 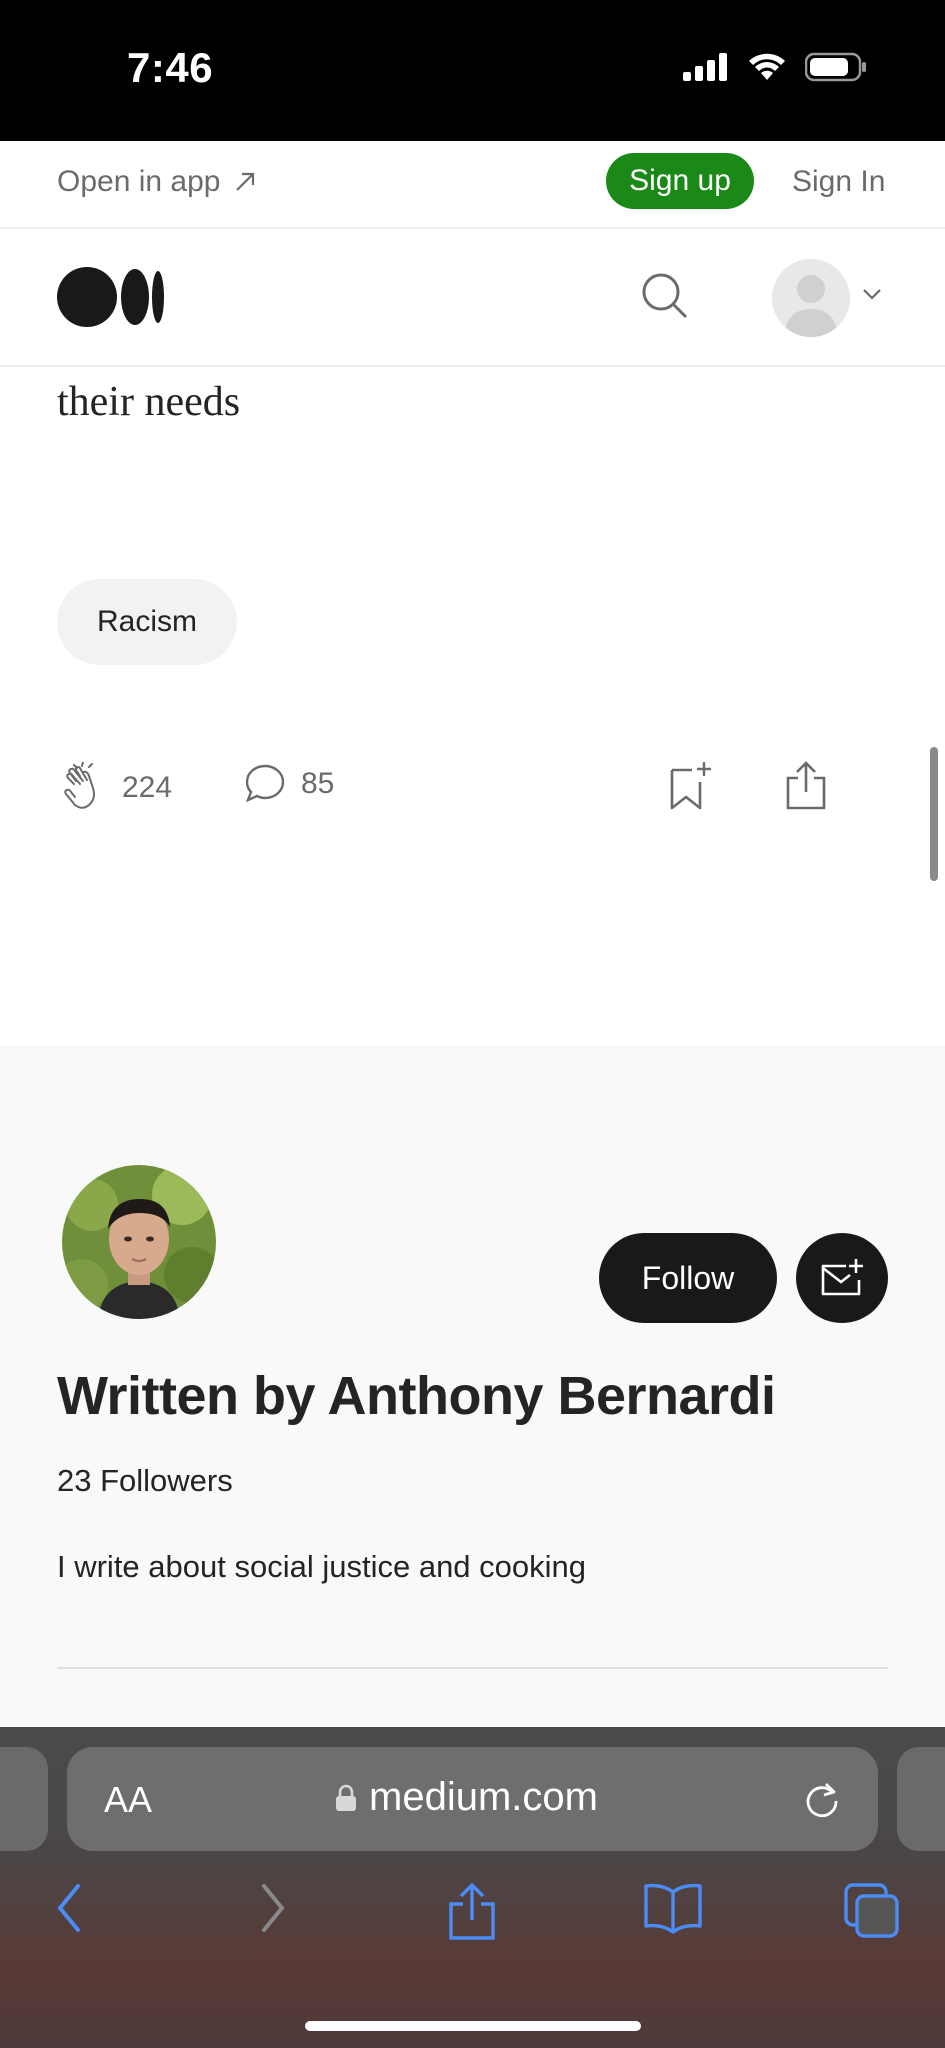 I want to click on address-bar: AA medium.com, so click(x=472, y=1799).